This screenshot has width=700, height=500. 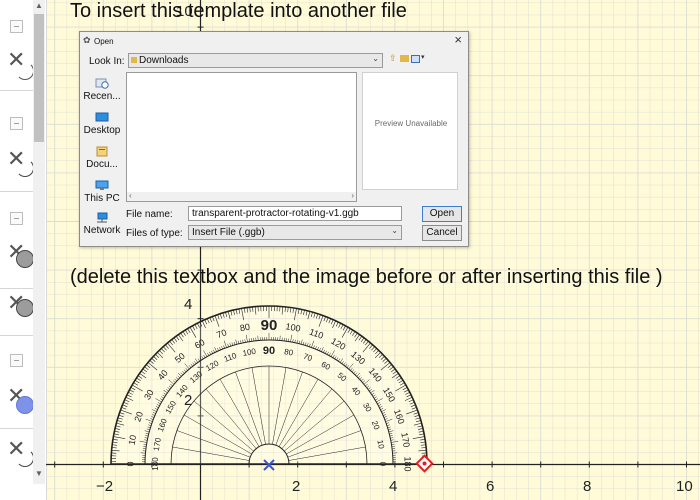 What do you see at coordinates (102, 224) in the screenshot?
I see `place-network: Network` at bounding box center [102, 224].